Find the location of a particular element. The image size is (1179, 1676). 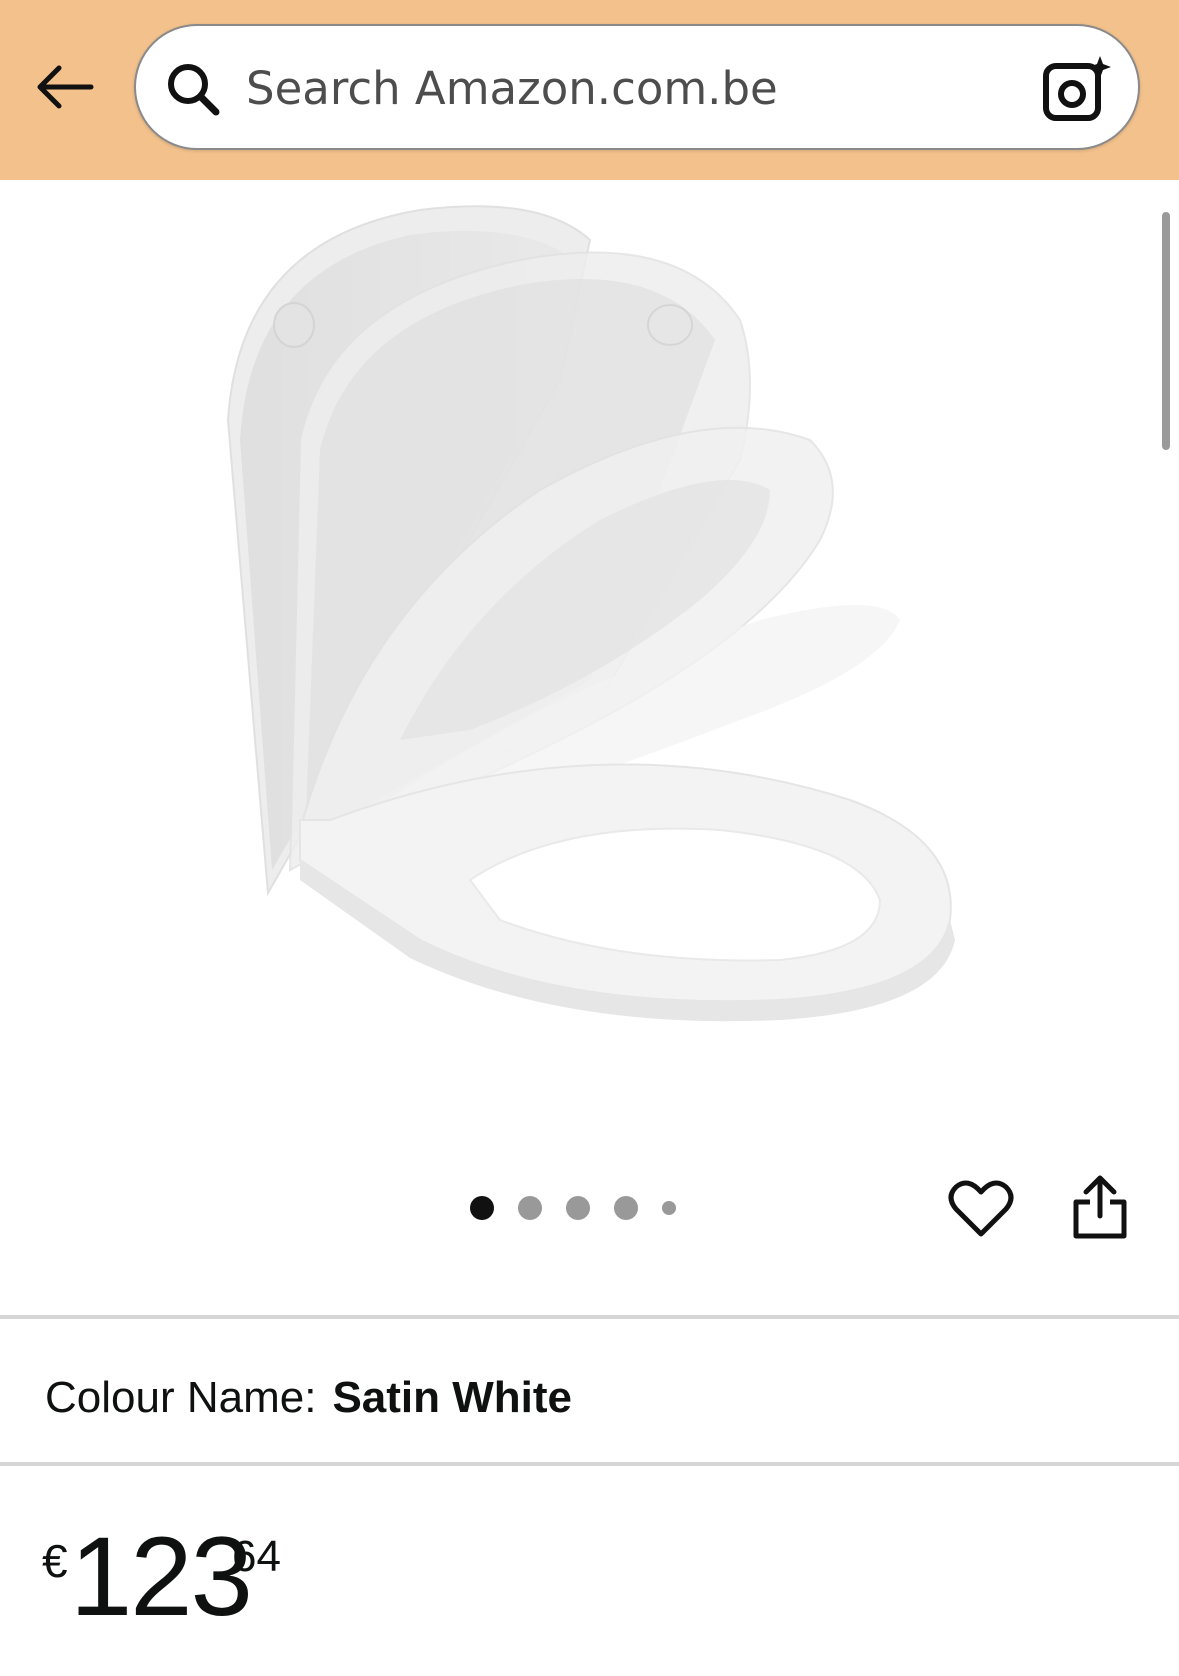

carousel-dot-small is located at coordinates (669, 1208).